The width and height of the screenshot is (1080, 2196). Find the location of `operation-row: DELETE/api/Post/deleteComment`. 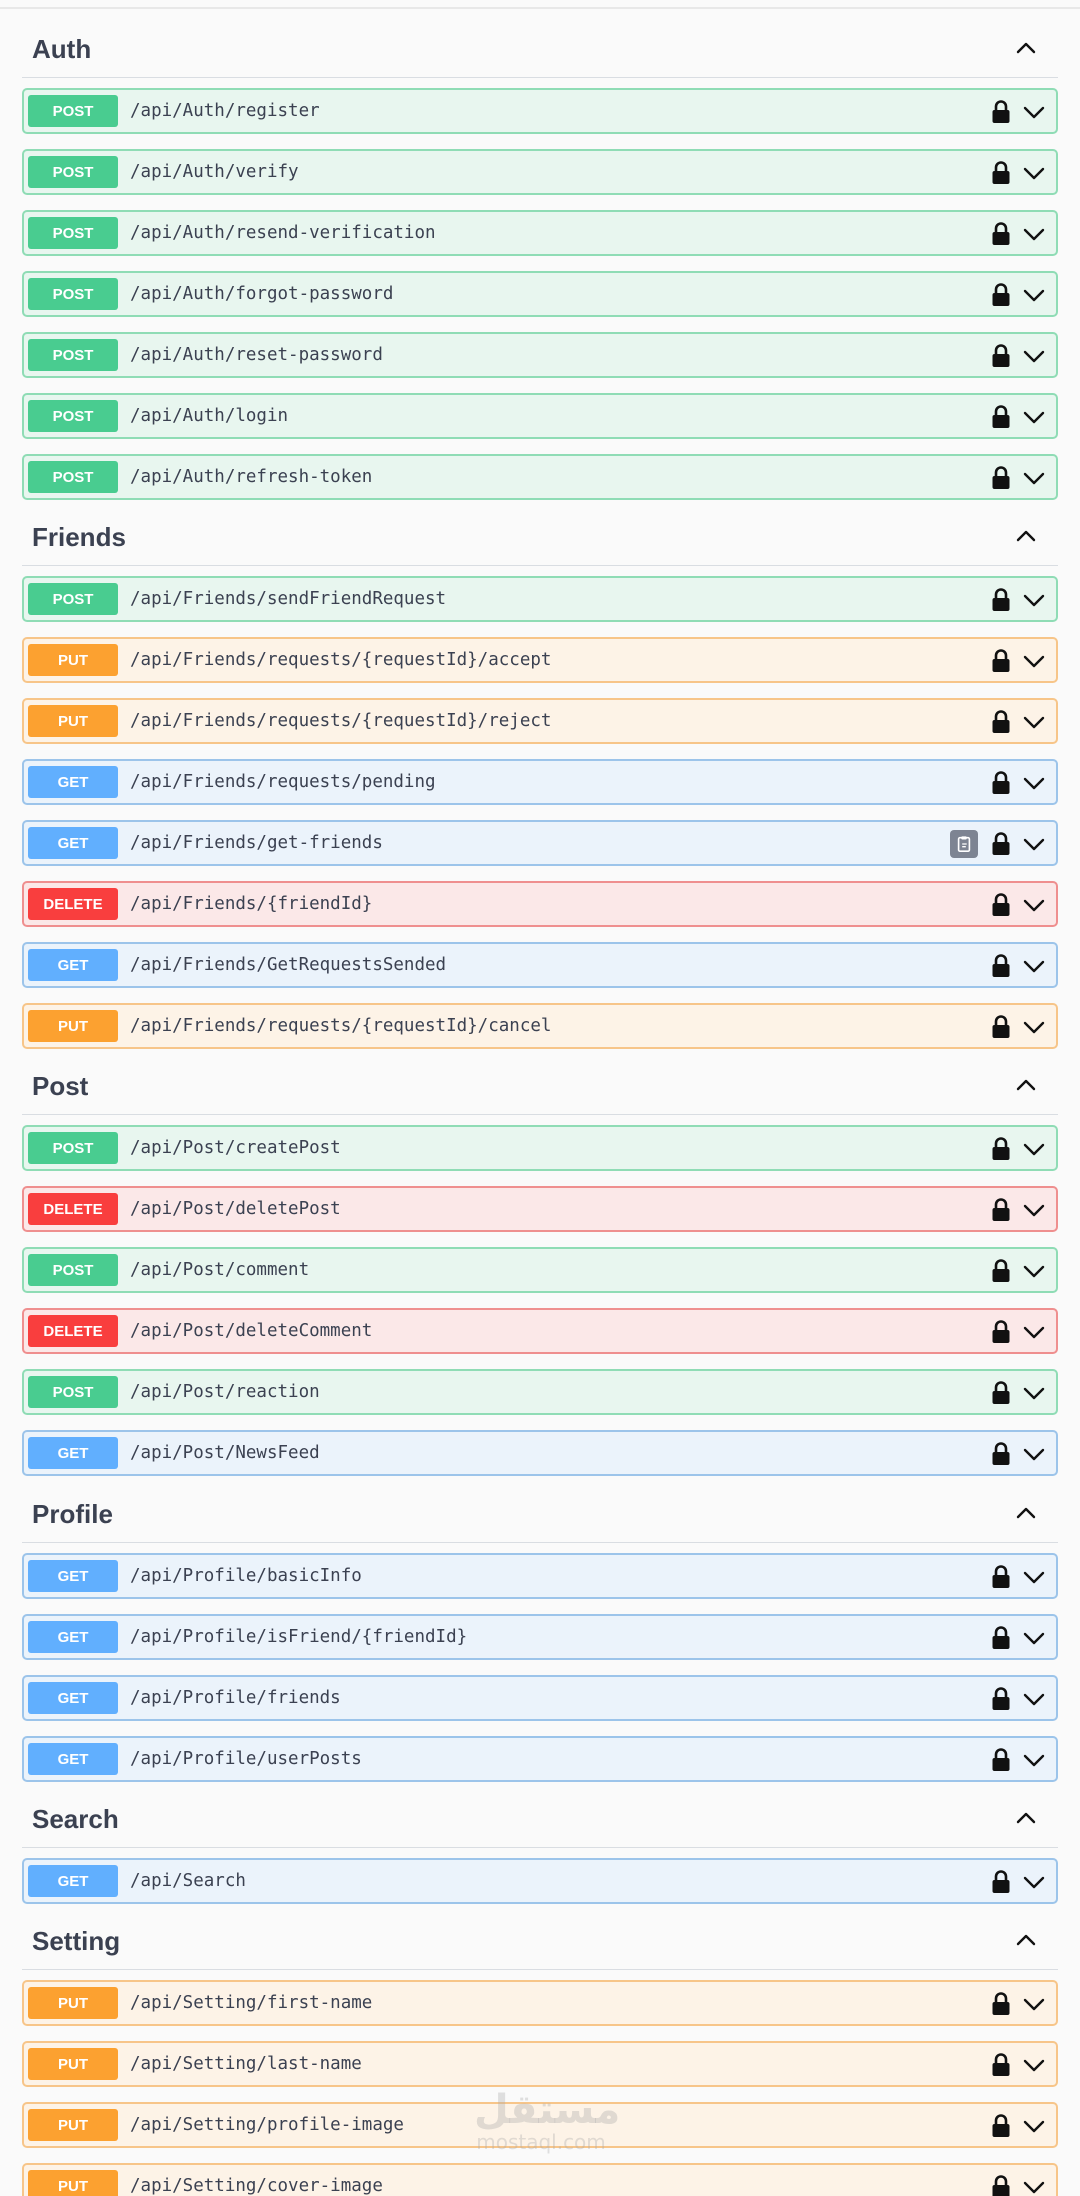

operation-row: DELETE/api/Post/deleteComment is located at coordinates (540, 1331).